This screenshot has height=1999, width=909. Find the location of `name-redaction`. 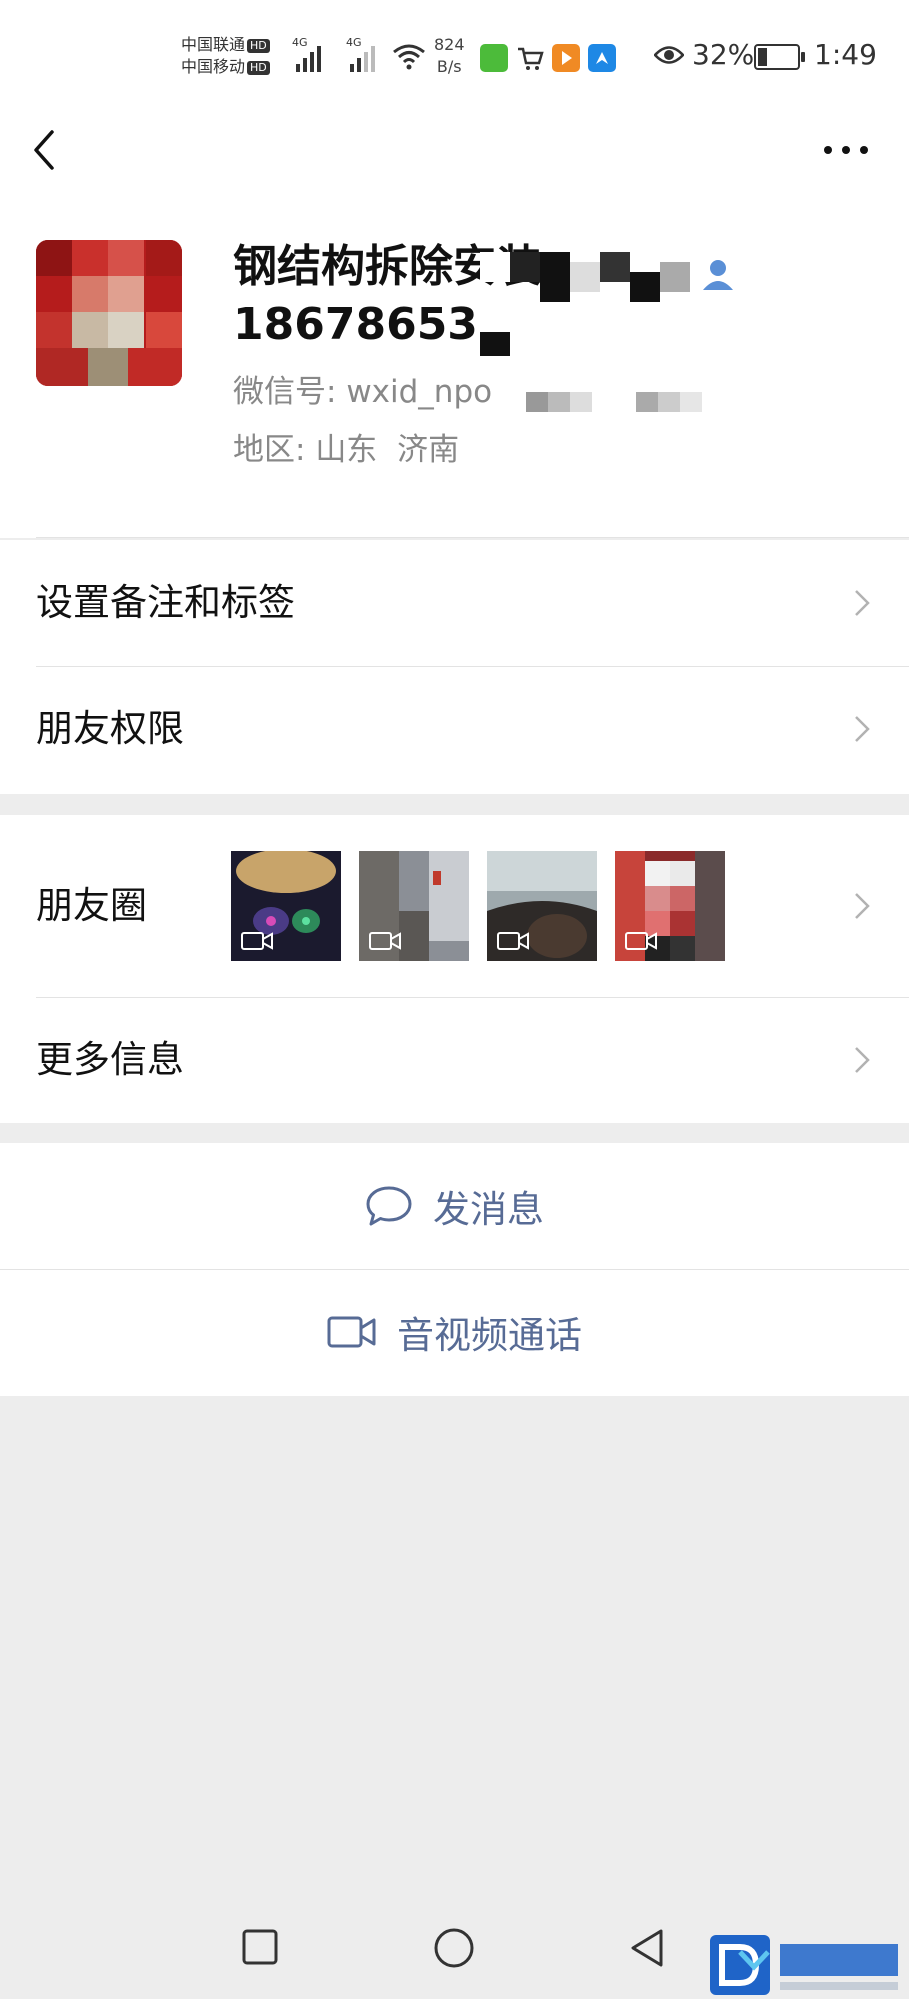

name-redaction is located at coordinates (590, 277).